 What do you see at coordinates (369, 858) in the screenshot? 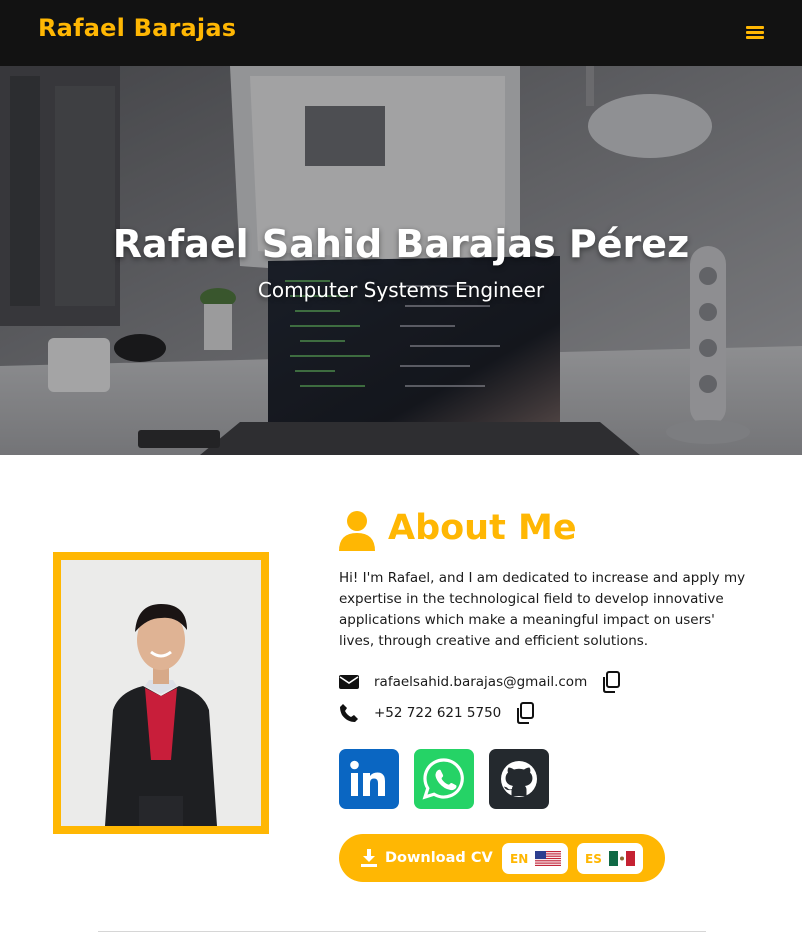
I see `download-icon` at bounding box center [369, 858].